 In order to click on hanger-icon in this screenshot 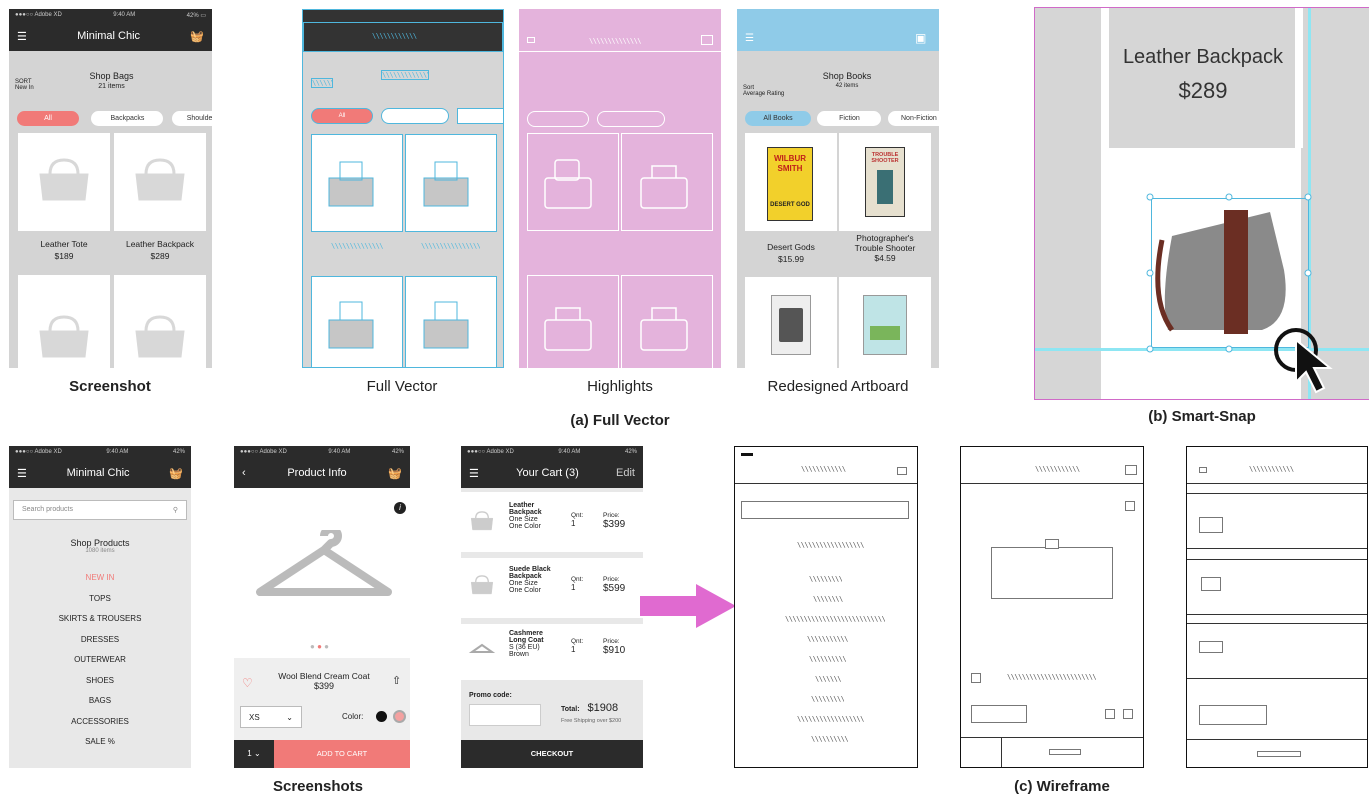, I will do `click(482, 648)`.